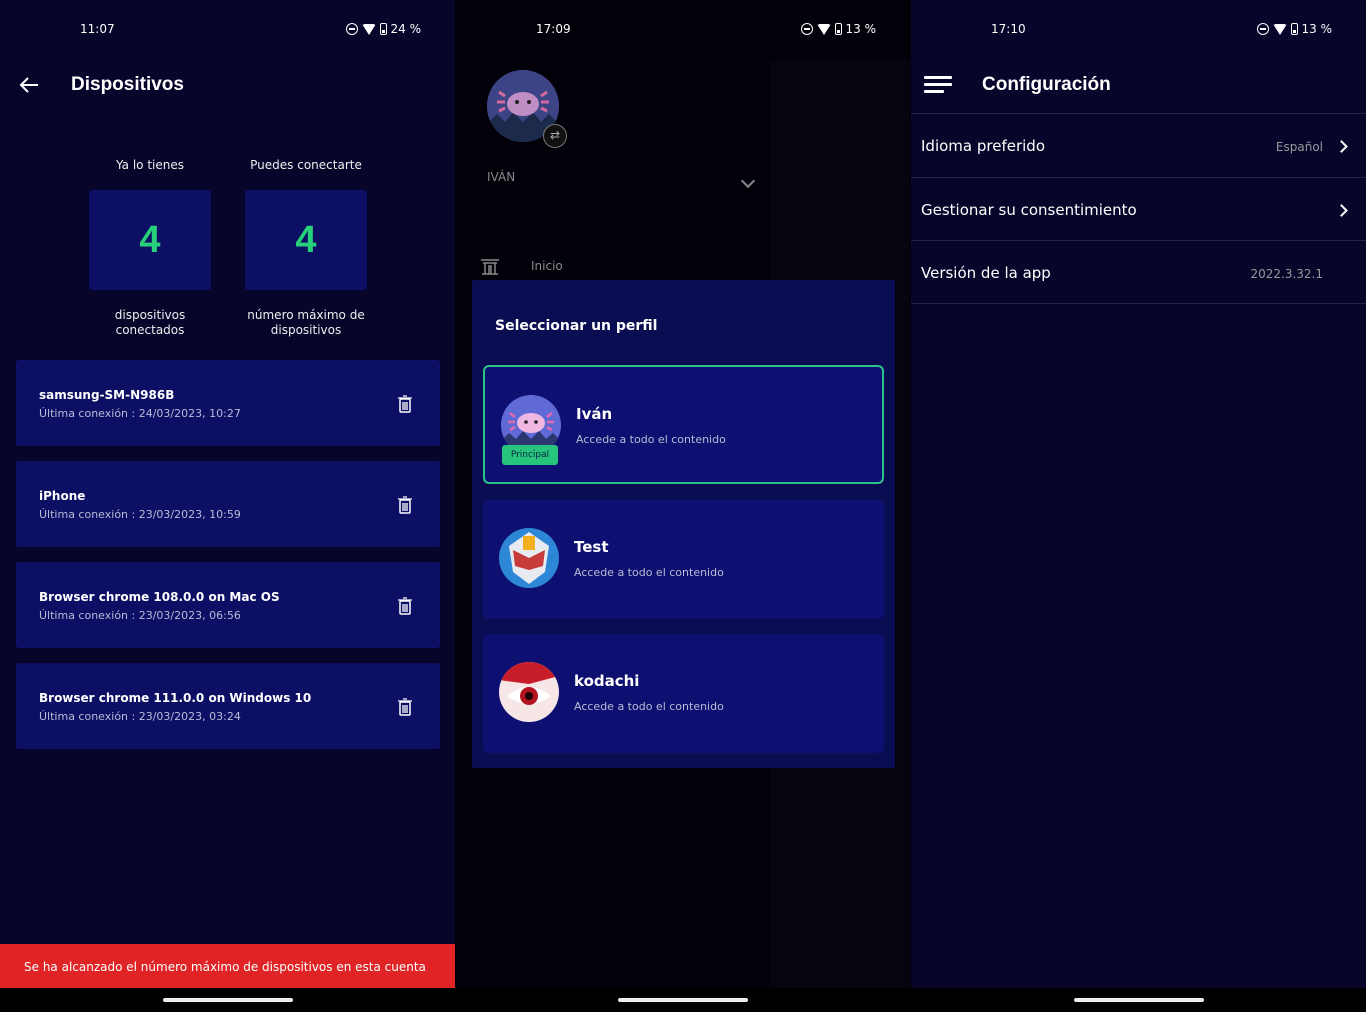 This screenshot has width=1366, height=1012. What do you see at coordinates (140, 514) in the screenshot?
I see `device-last-connection: Última conexión : 23/03/2023, 10:59` at bounding box center [140, 514].